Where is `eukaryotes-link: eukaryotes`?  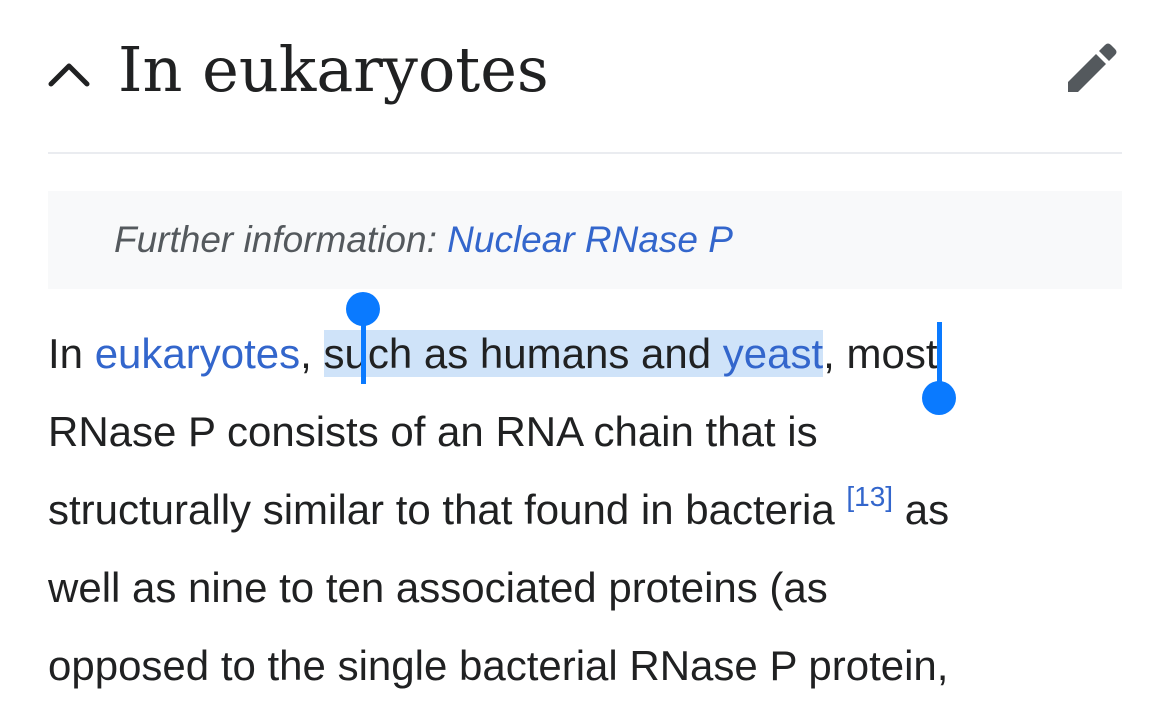 eukaryotes-link: eukaryotes is located at coordinates (197, 353).